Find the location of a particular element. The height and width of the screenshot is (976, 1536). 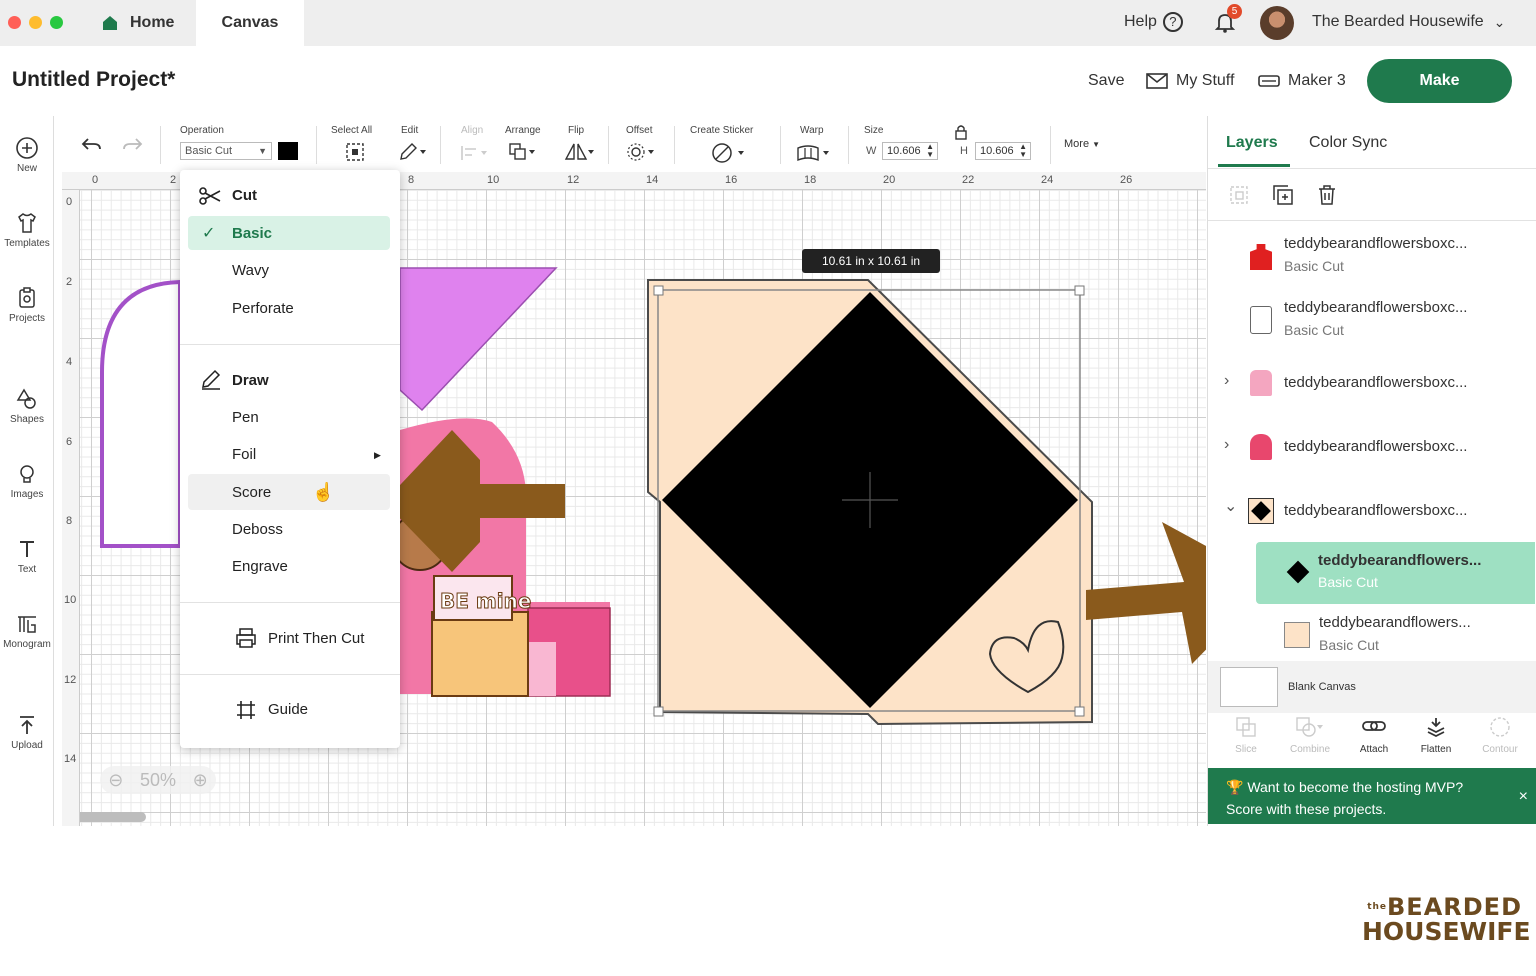

pencil-icon is located at coordinates (413, 152).